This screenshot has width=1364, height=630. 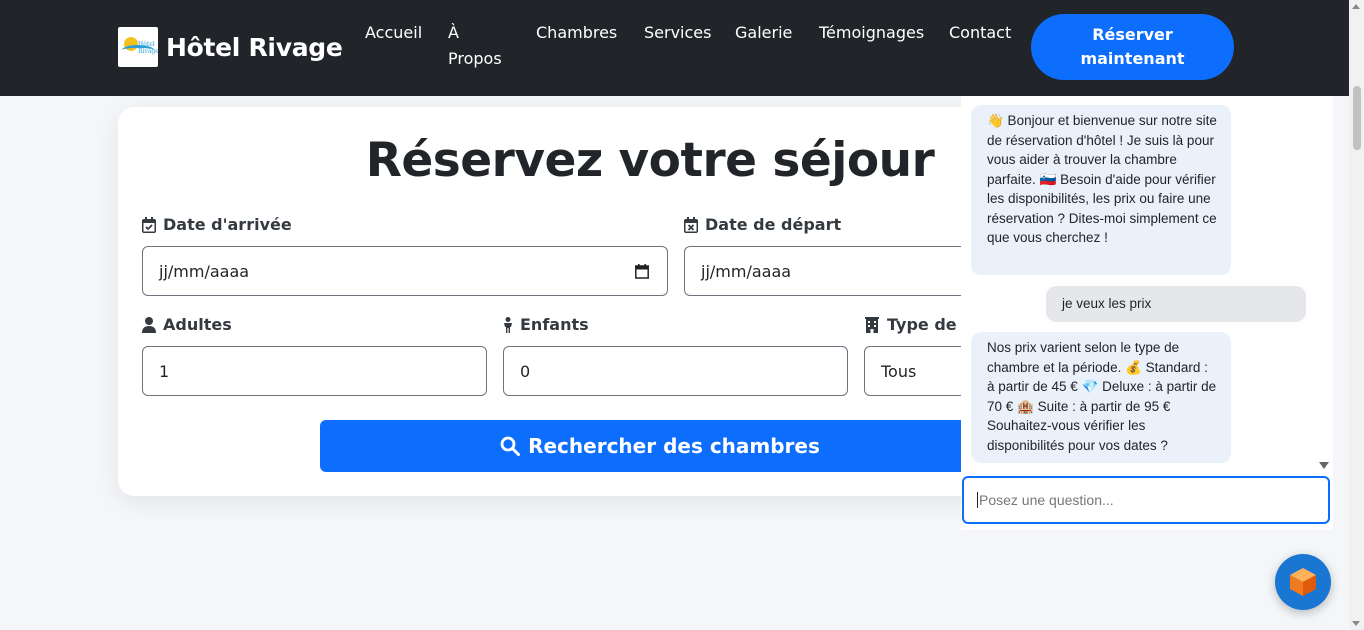 I want to click on search-rooms-button: Rechercher des chambres, so click(x=660, y=446).